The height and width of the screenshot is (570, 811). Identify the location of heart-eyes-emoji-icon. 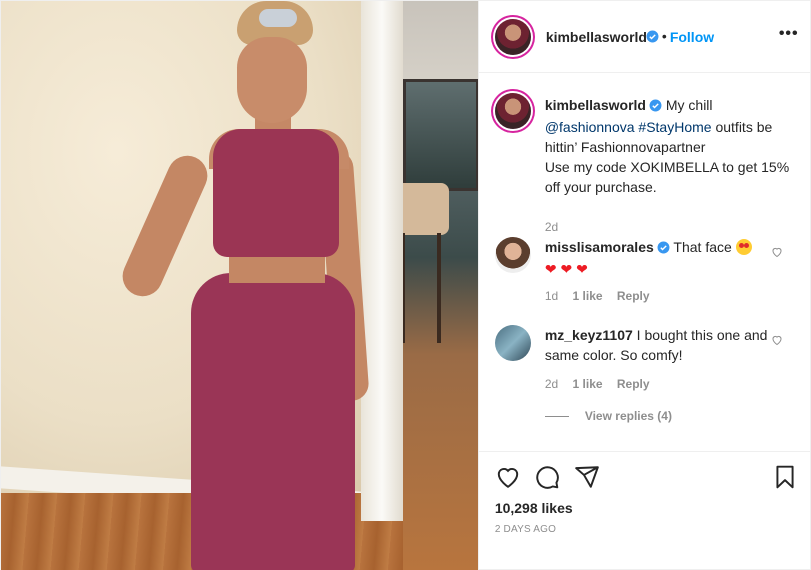
(743, 247).